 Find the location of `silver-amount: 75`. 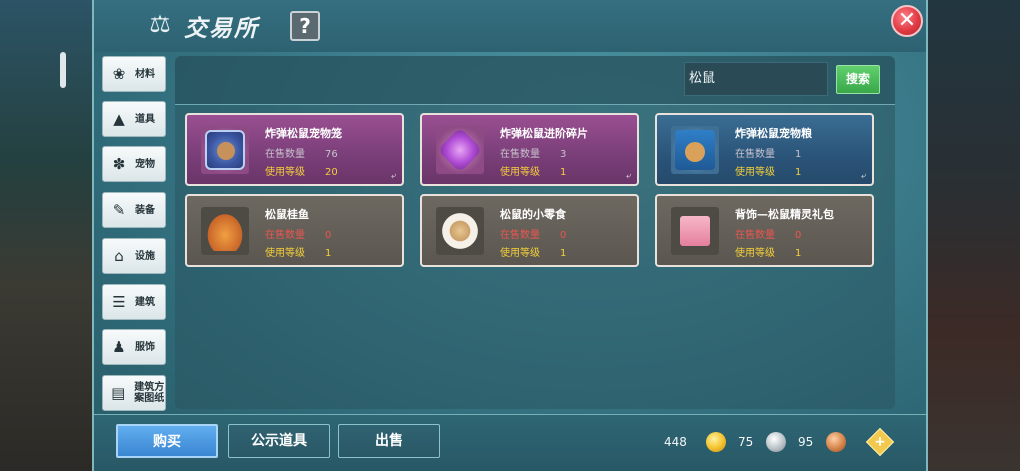

silver-amount: 75 is located at coordinates (746, 442).